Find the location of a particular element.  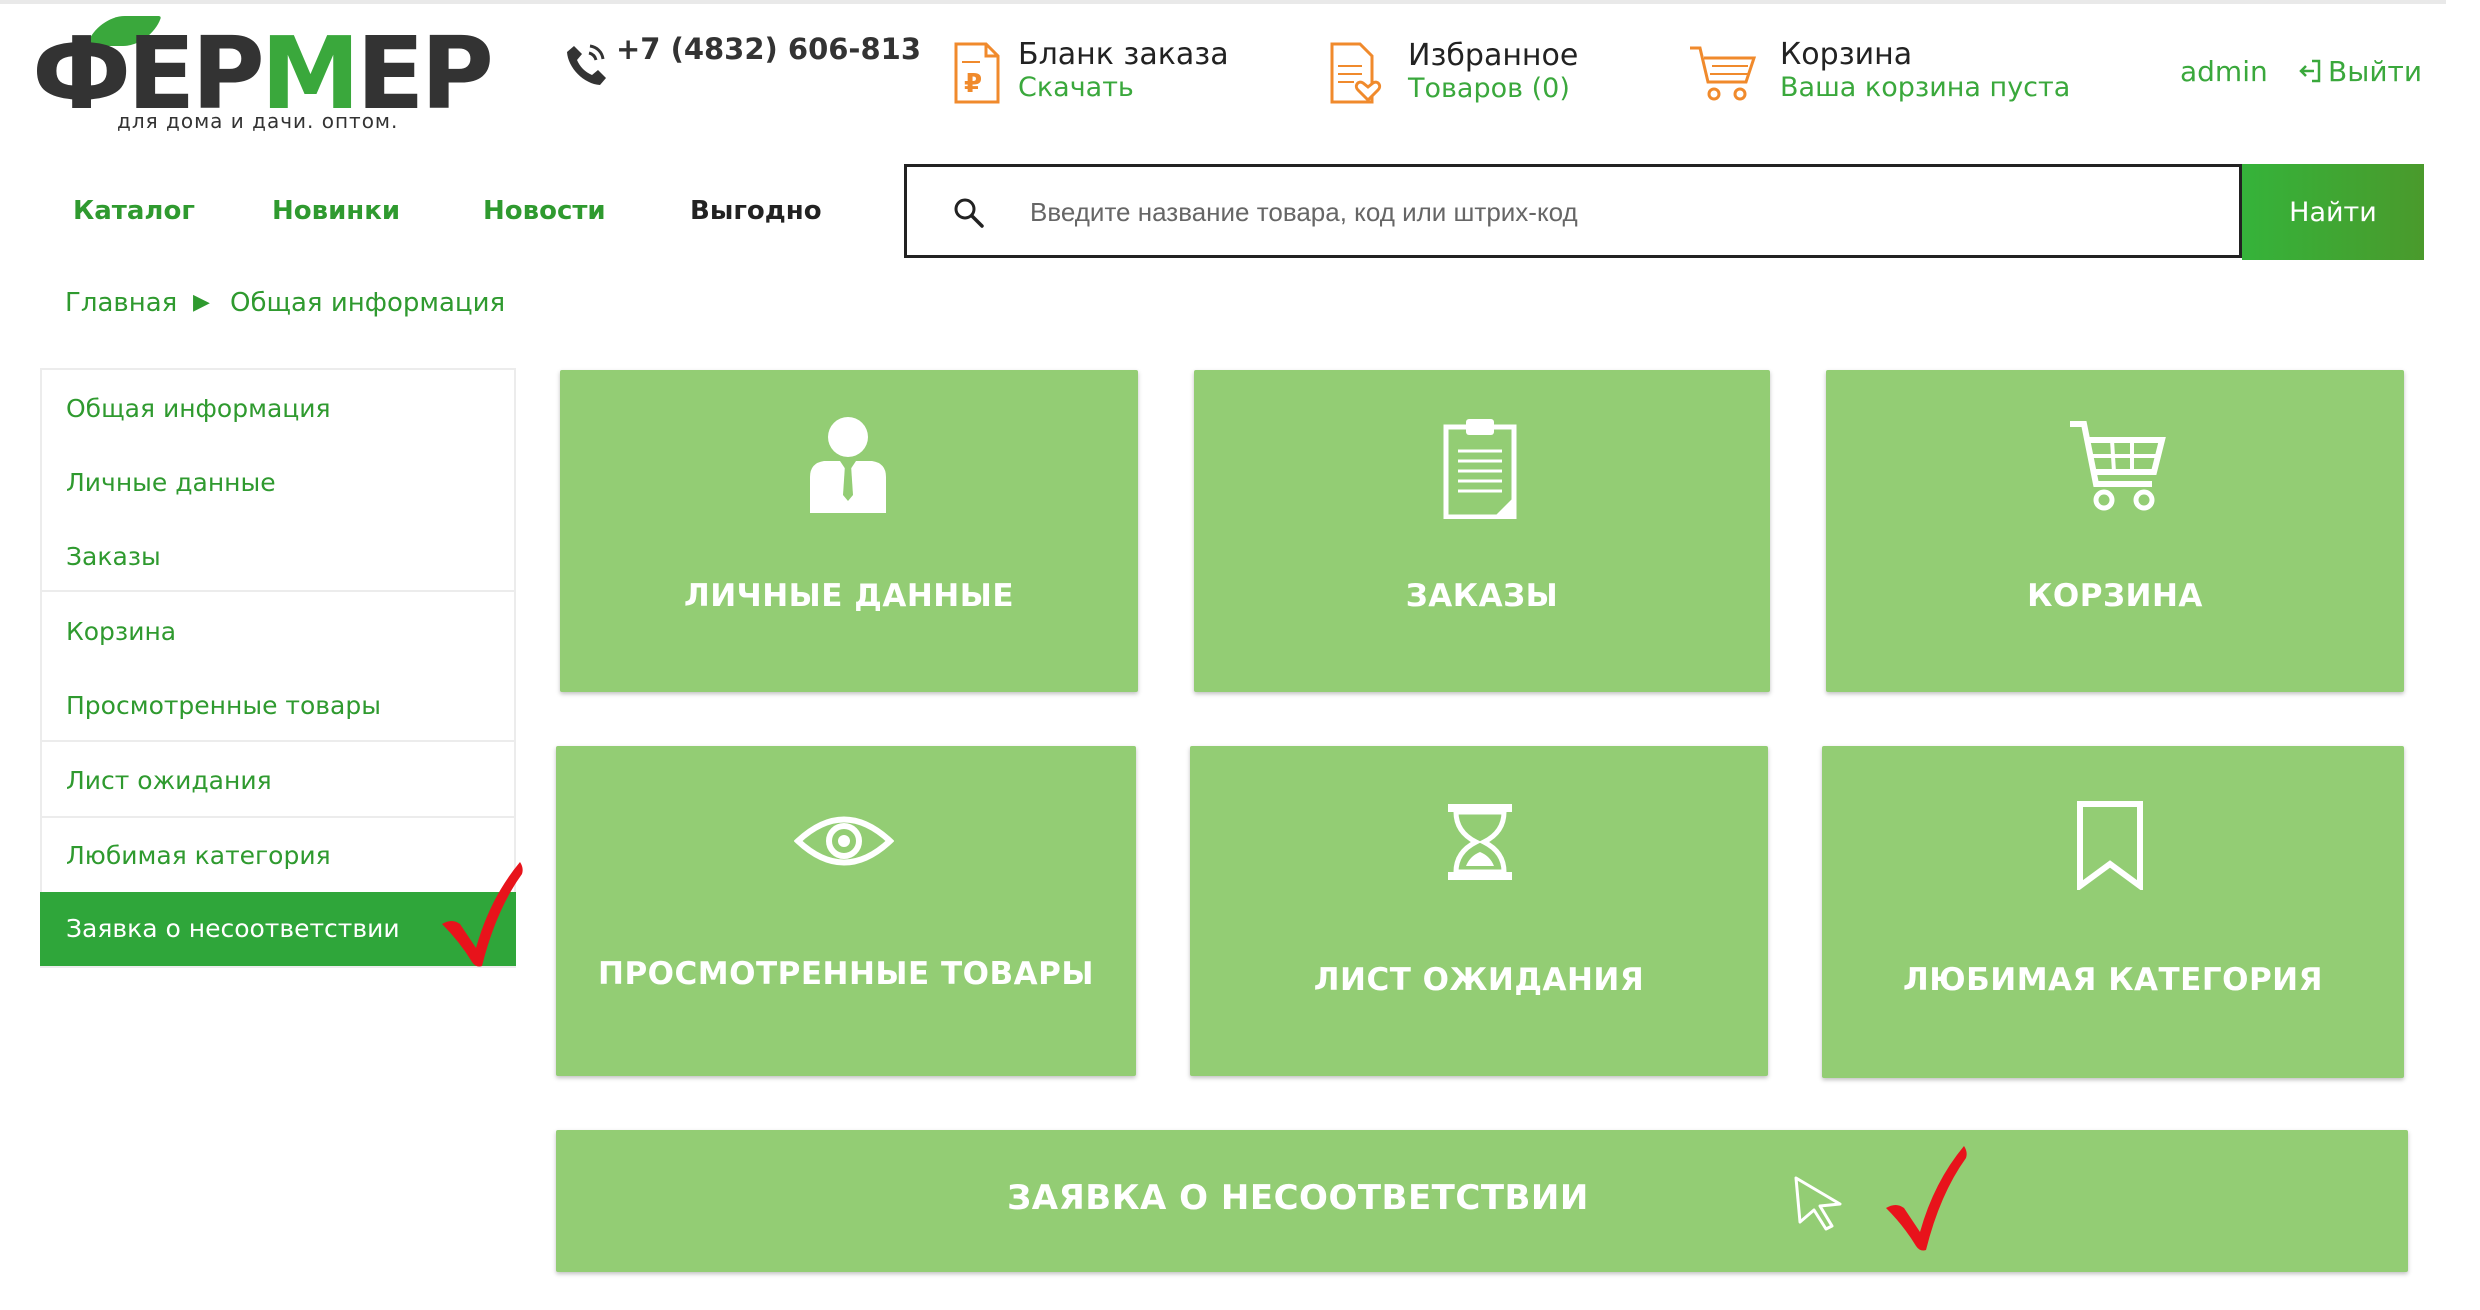

search-icon is located at coordinates (969, 213).